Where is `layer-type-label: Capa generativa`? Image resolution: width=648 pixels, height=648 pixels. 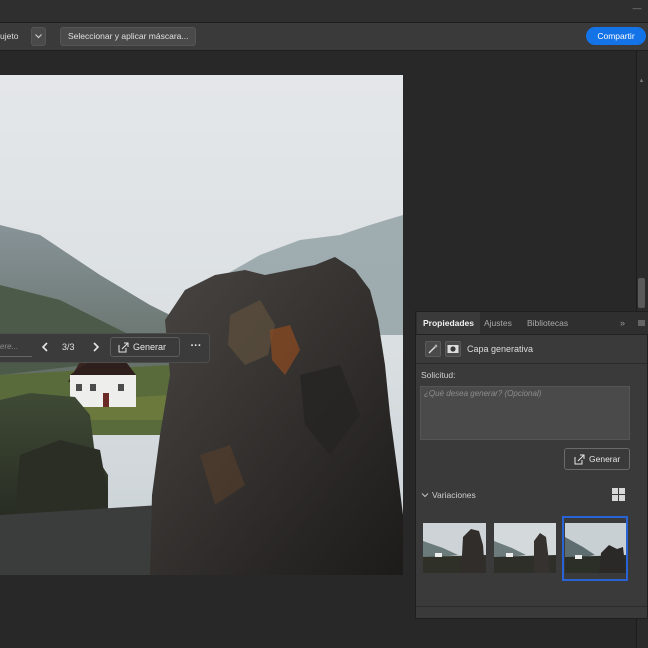 layer-type-label: Capa generativa is located at coordinates (500, 349).